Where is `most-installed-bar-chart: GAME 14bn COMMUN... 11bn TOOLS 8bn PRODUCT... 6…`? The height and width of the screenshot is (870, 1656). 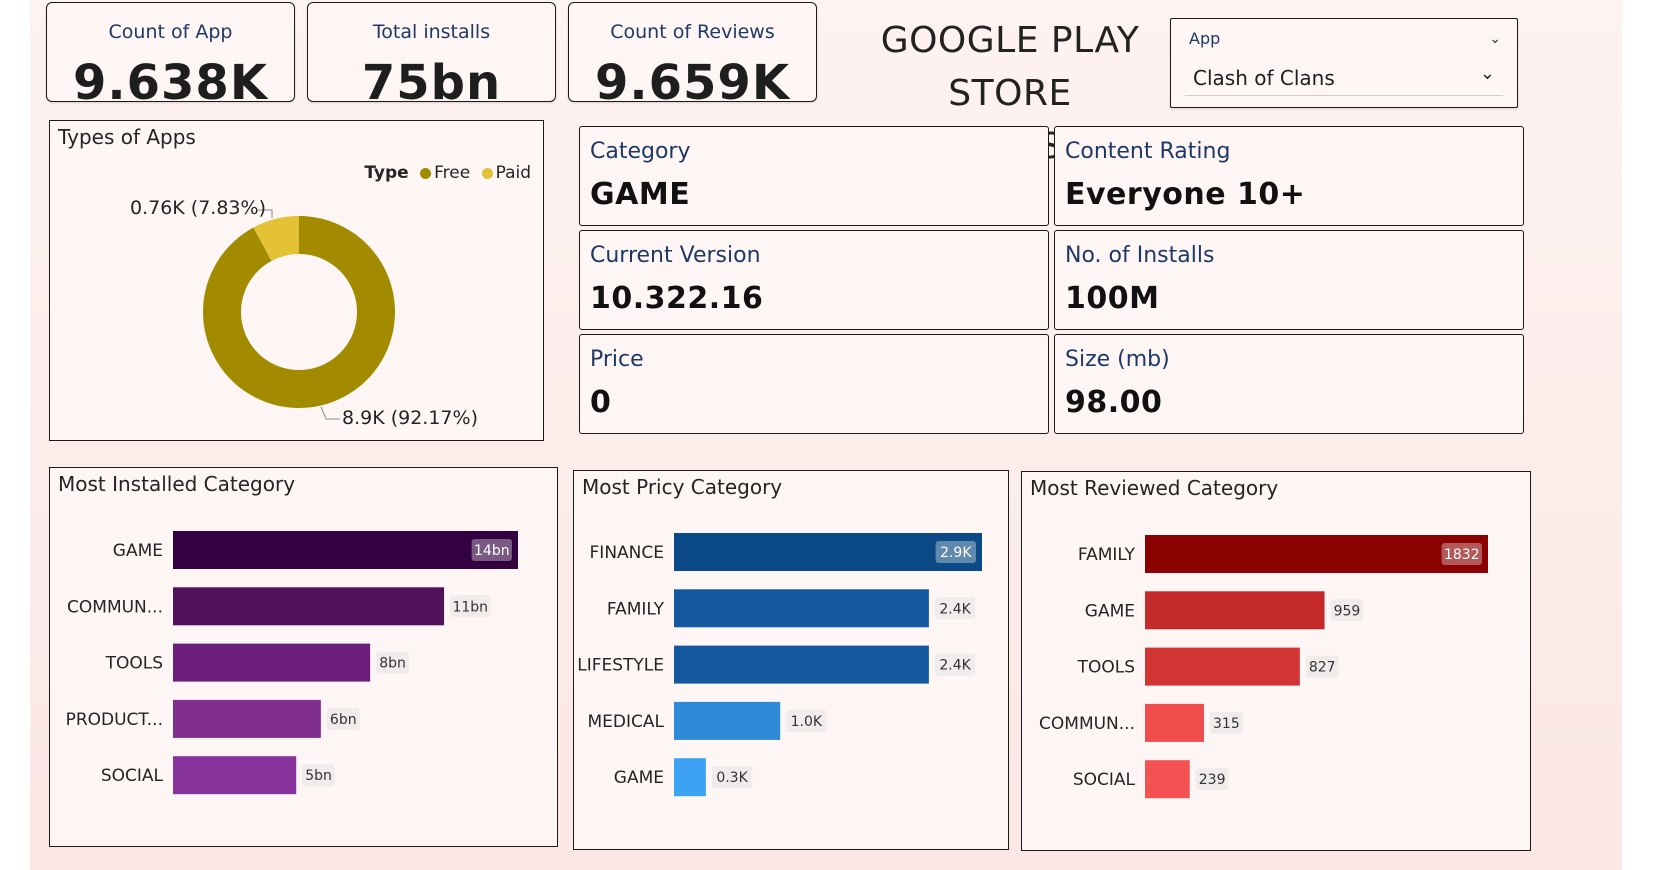
most-installed-bar-chart: GAME 14bn COMMUN... 11bn TOOLS 8bn PRODUCT... 6… is located at coordinates (304, 658).